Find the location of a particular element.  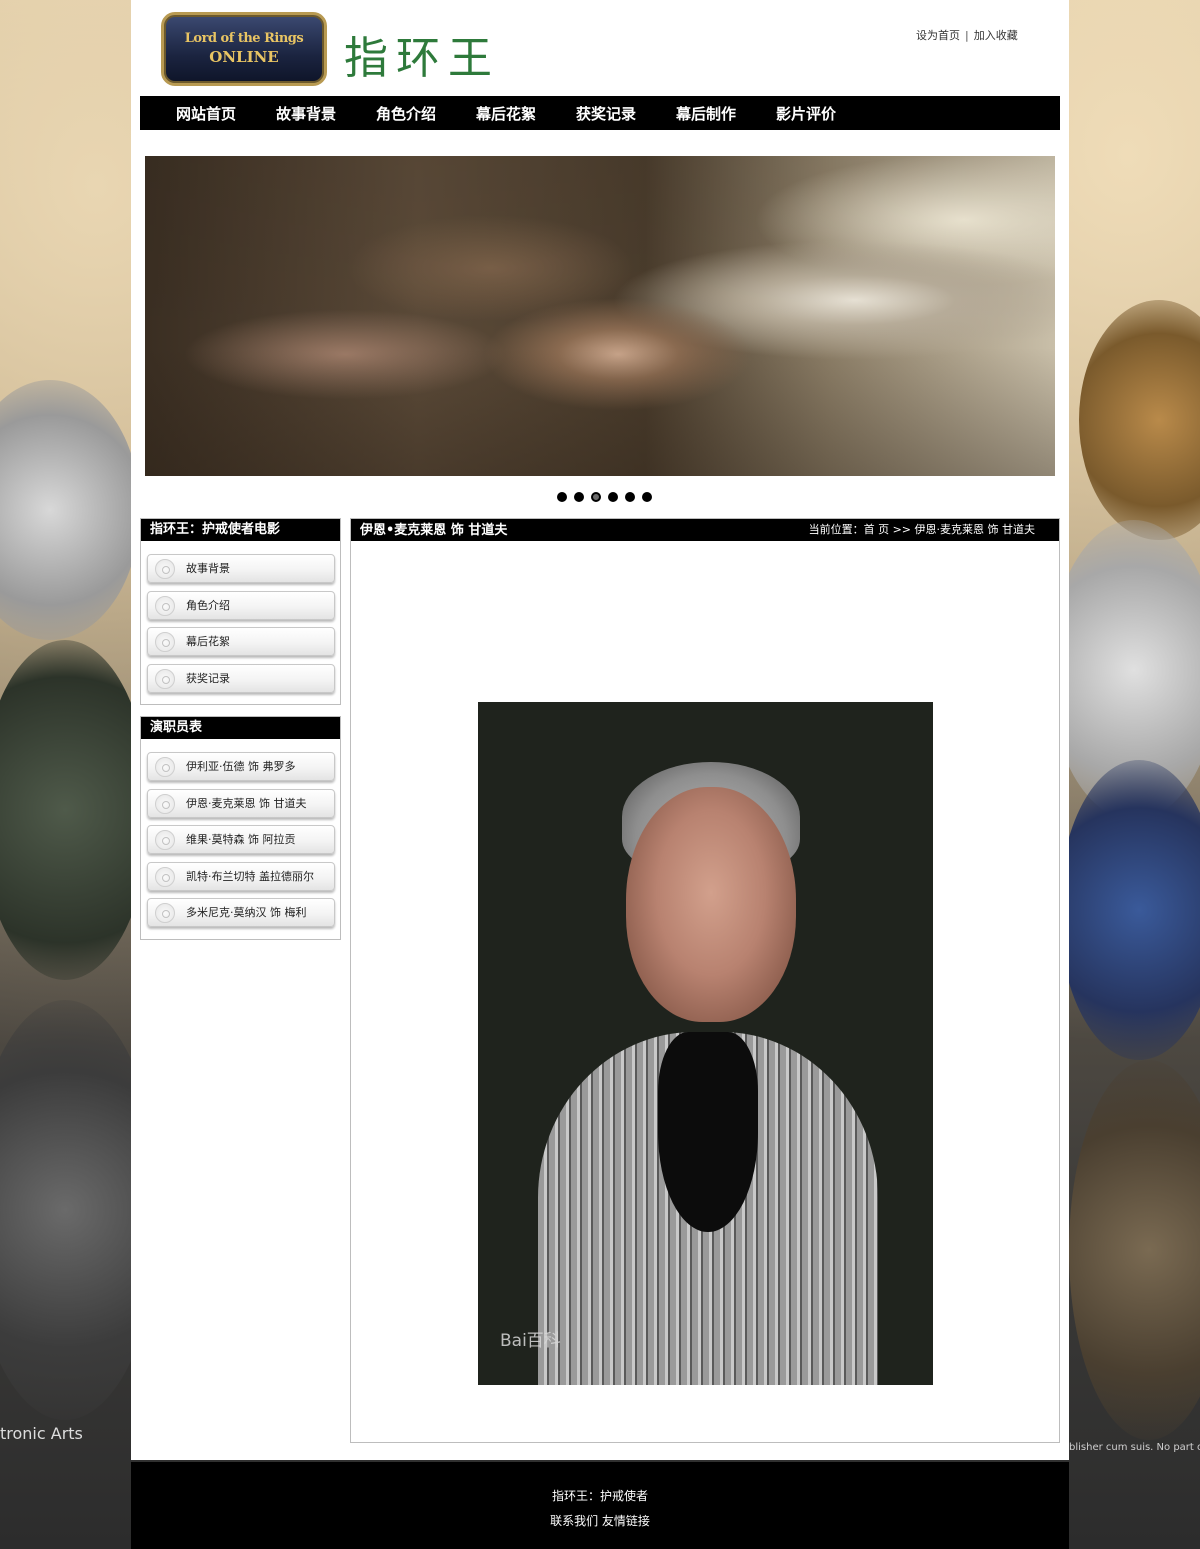

photo-scarf is located at coordinates (708, 1132).